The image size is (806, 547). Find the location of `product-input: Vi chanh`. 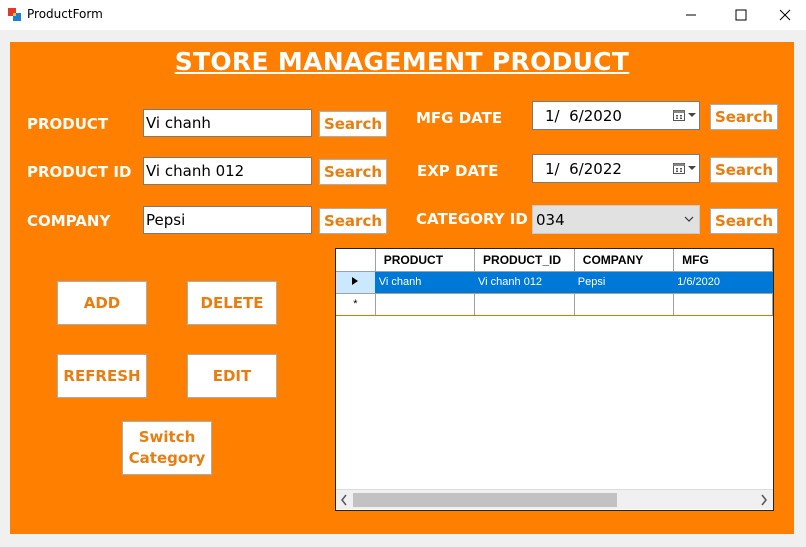

product-input: Vi chanh is located at coordinates (227, 123).